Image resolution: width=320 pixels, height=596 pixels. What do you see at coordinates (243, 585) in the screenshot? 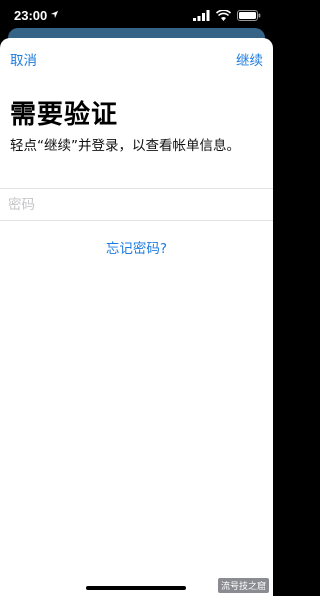
I see `watermark: 流号技之窟` at bounding box center [243, 585].